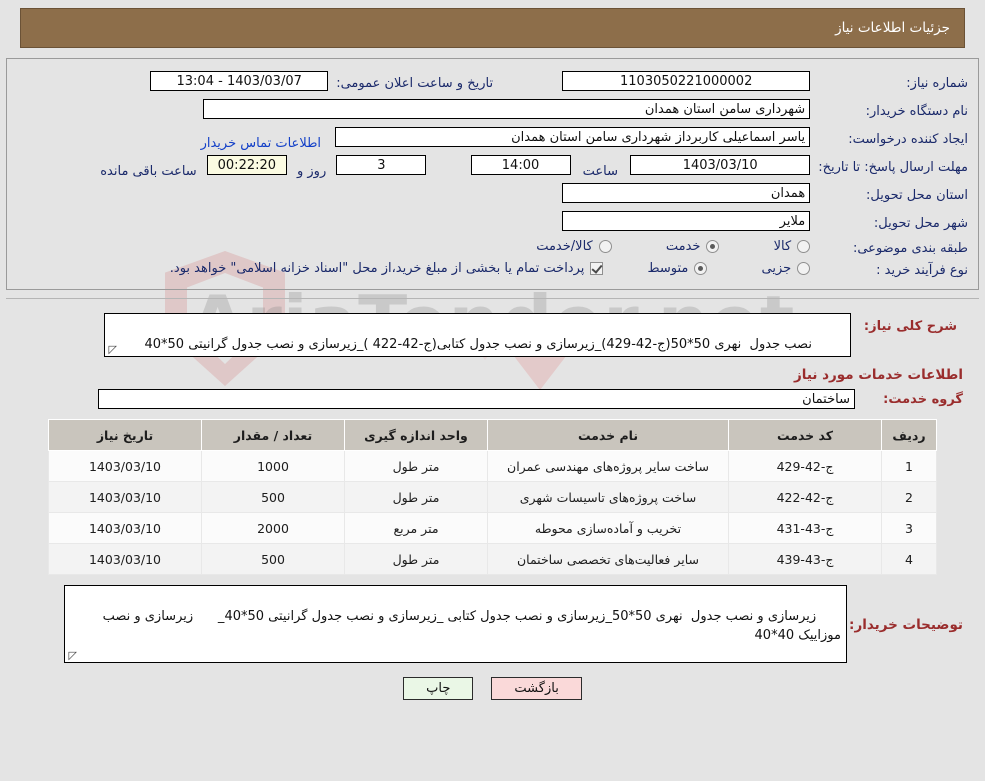 The height and width of the screenshot is (781, 985). I want to click on cell-code: ج-43-439, so click(805, 559).